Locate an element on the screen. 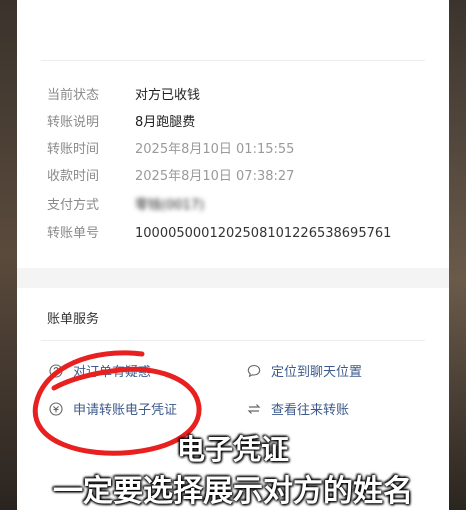  voucher-label: 申请转账电子凭证 is located at coordinates (125, 410).